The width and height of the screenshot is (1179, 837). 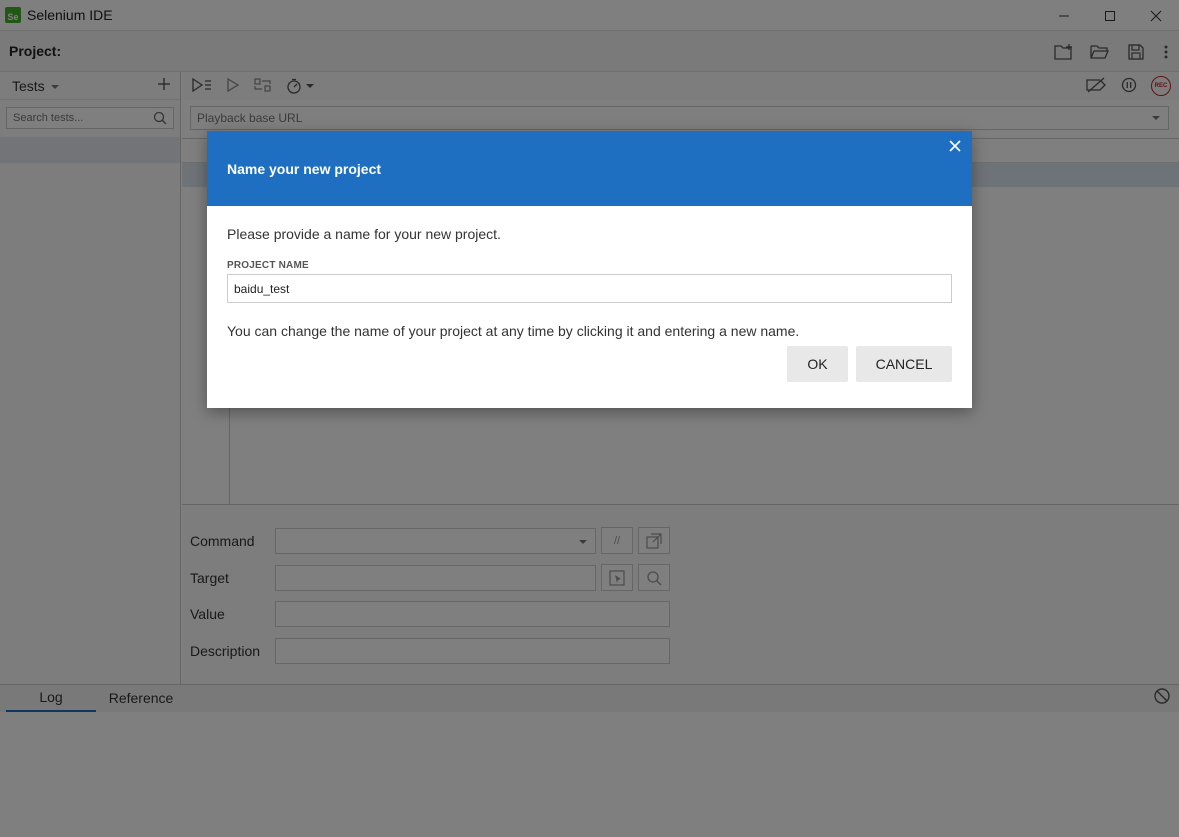 I want to click on close-icon, so click(x=955, y=146).